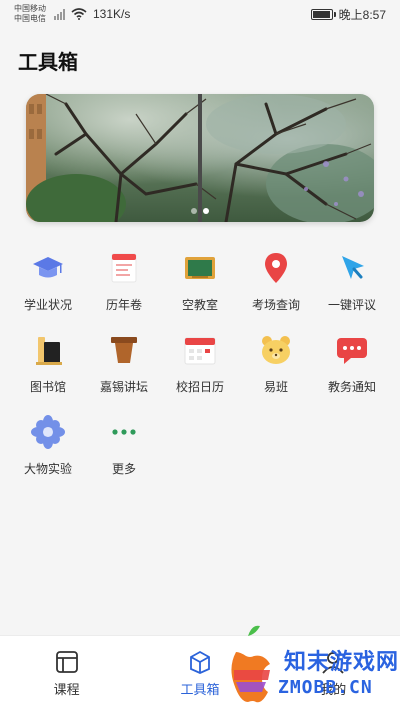  What do you see at coordinates (323, 14) in the screenshot?
I see `battery-icon` at bounding box center [323, 14].